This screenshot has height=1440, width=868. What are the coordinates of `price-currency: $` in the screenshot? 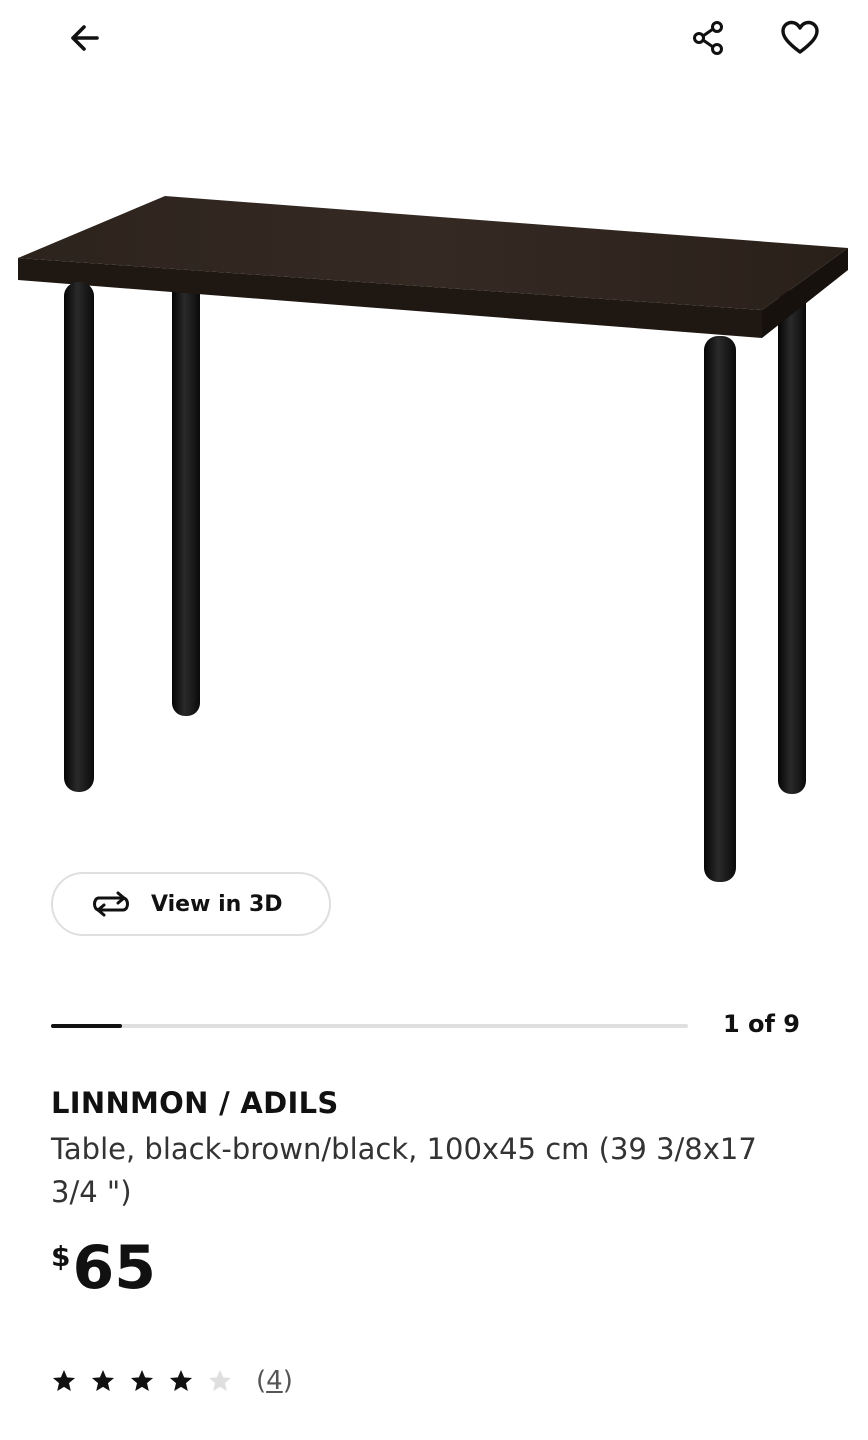 It's located at (61, 1256).